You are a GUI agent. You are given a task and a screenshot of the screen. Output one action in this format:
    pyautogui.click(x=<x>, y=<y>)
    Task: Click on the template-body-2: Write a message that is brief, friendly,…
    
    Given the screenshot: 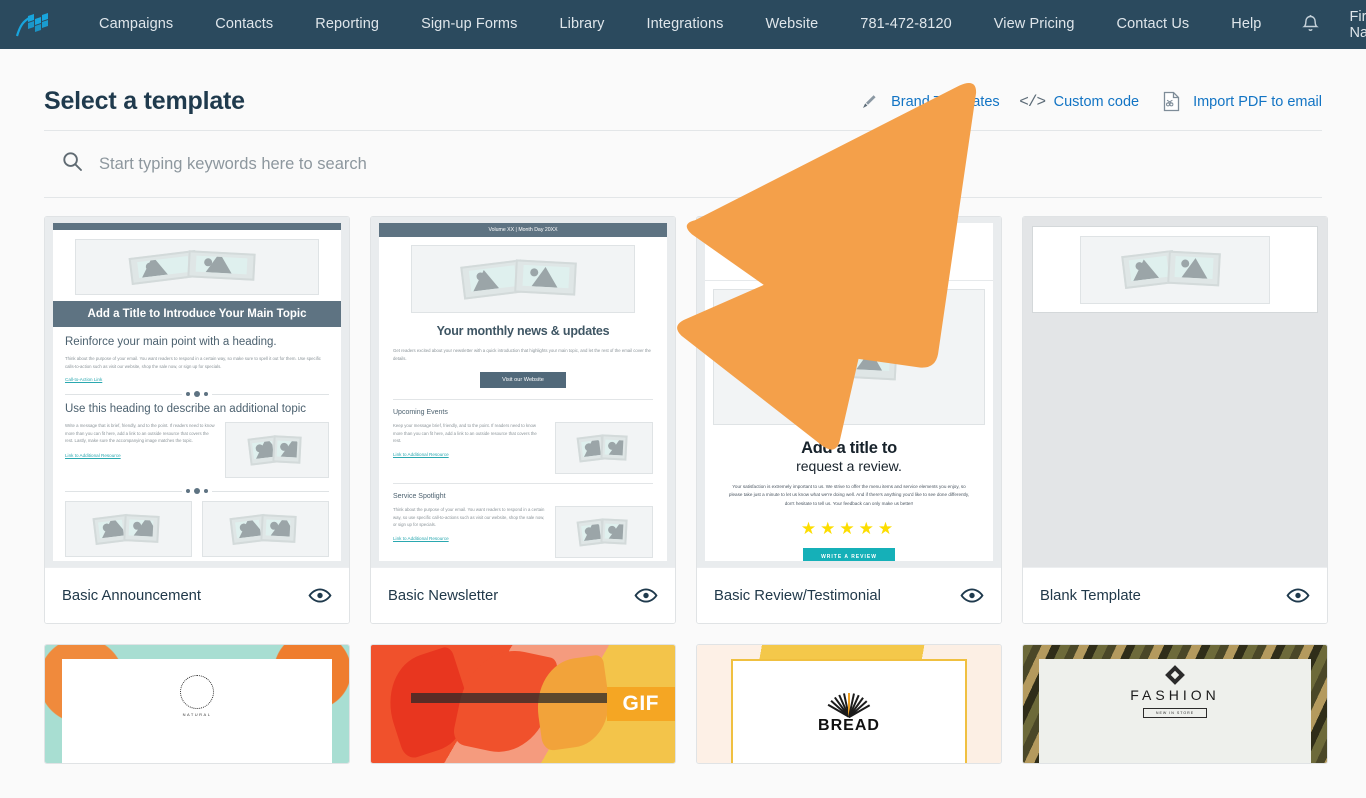 What is the action you would take?
    pyautogui.click(x=140, y=433)
    